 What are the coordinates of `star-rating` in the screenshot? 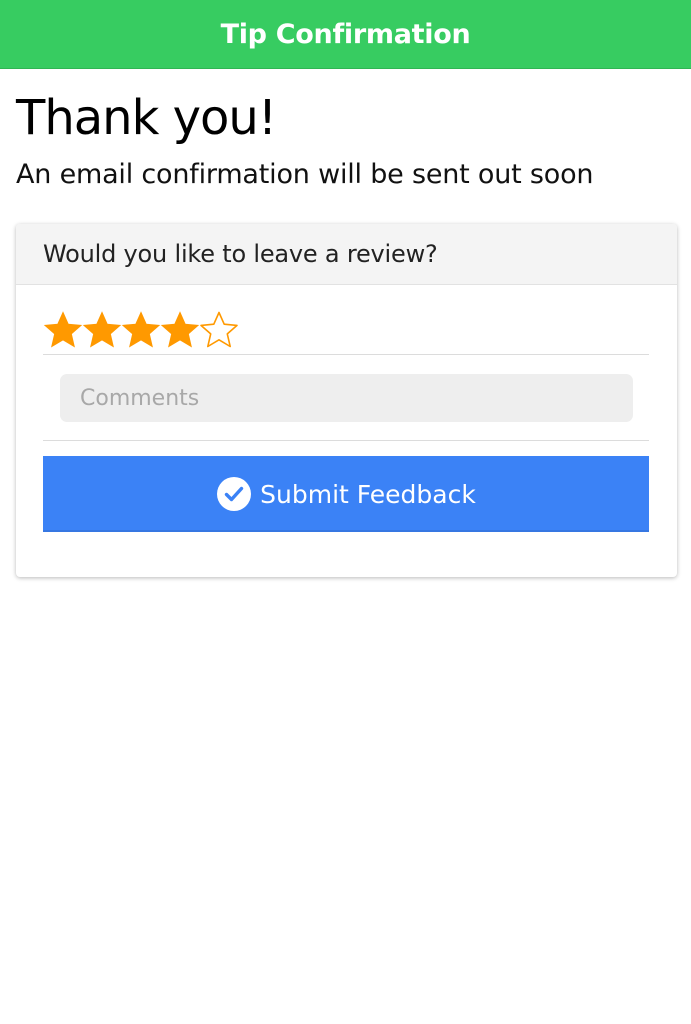 It's located at (346, 332).